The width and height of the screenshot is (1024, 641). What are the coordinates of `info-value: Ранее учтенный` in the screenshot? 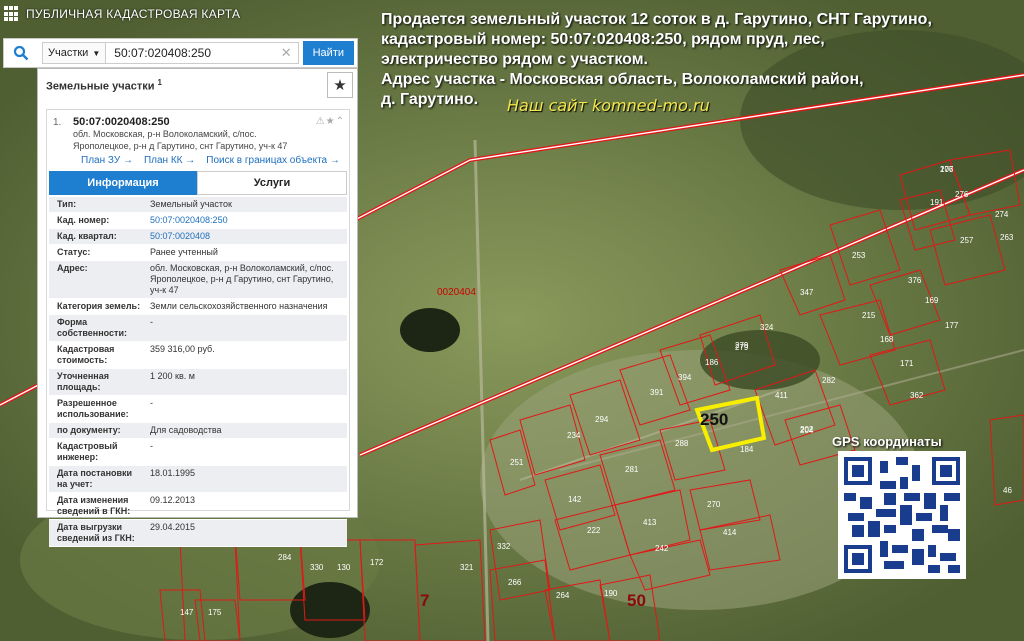 It's located at (184, 252).